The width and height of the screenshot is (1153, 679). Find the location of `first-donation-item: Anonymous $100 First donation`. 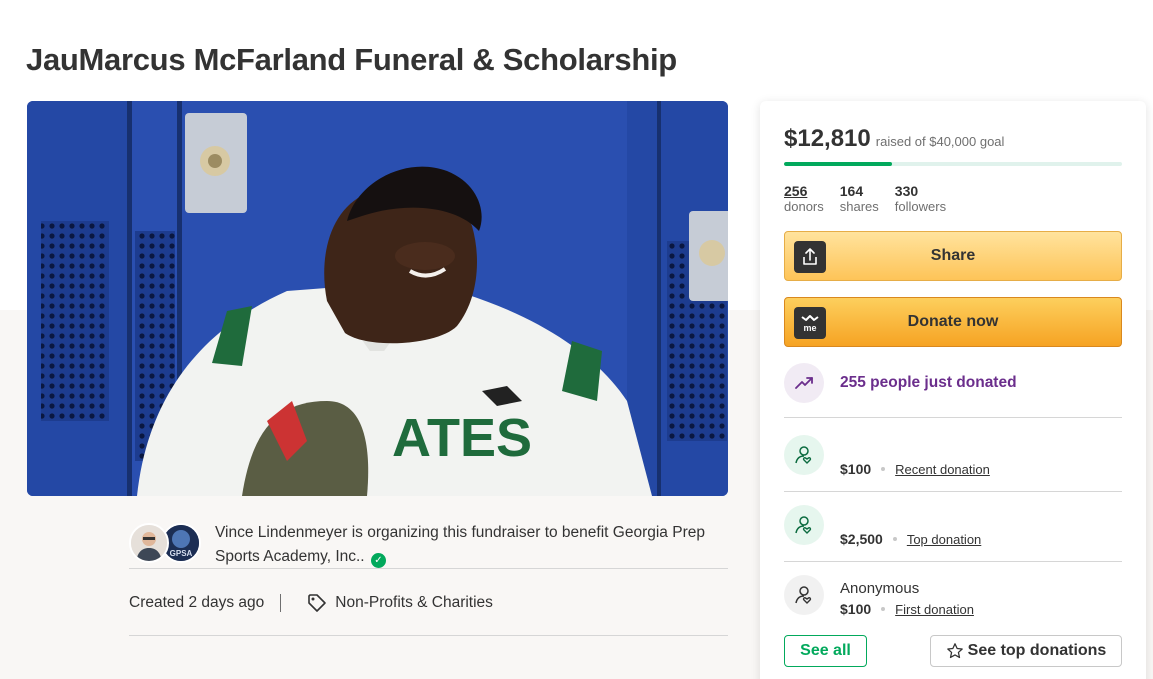

first-donation-item: Anonymous $100 First donation is located at coordinates (953, 605).